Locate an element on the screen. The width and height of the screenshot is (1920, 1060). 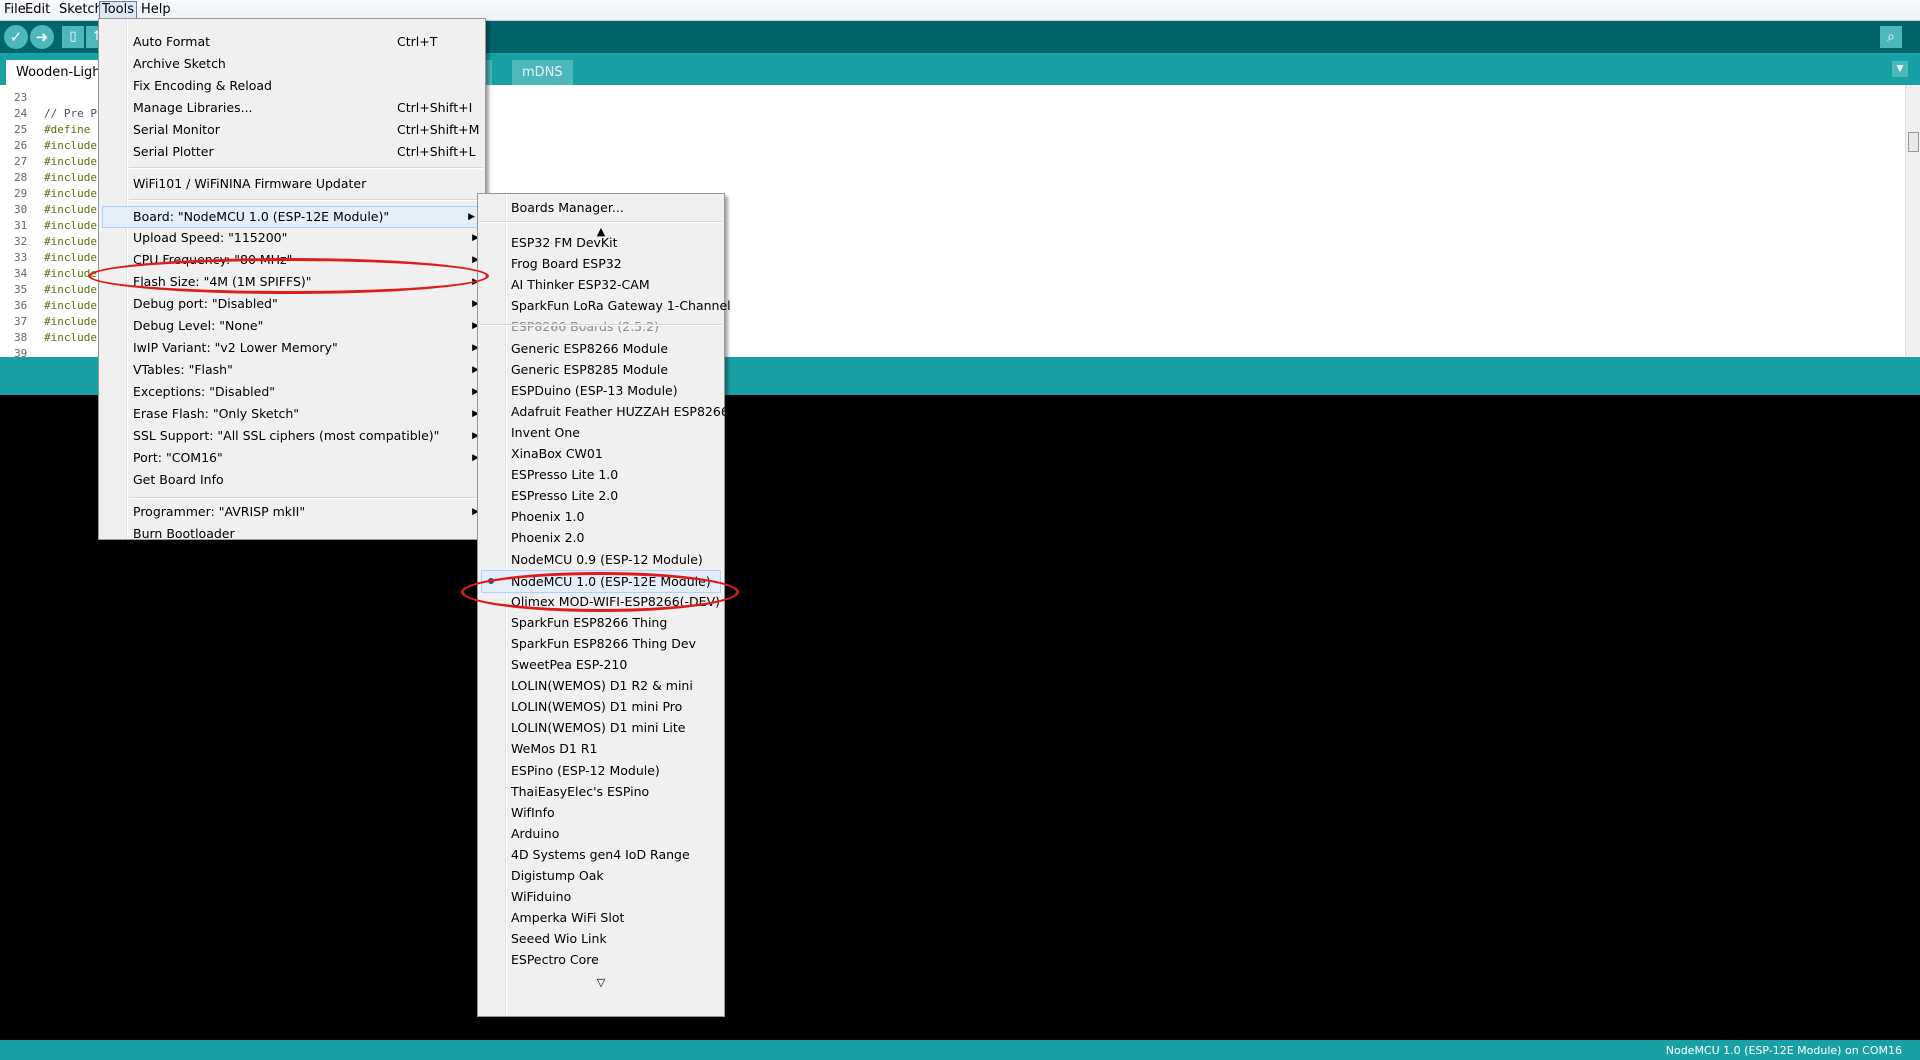
line-number: 31 is located at coordinates (21, 225).